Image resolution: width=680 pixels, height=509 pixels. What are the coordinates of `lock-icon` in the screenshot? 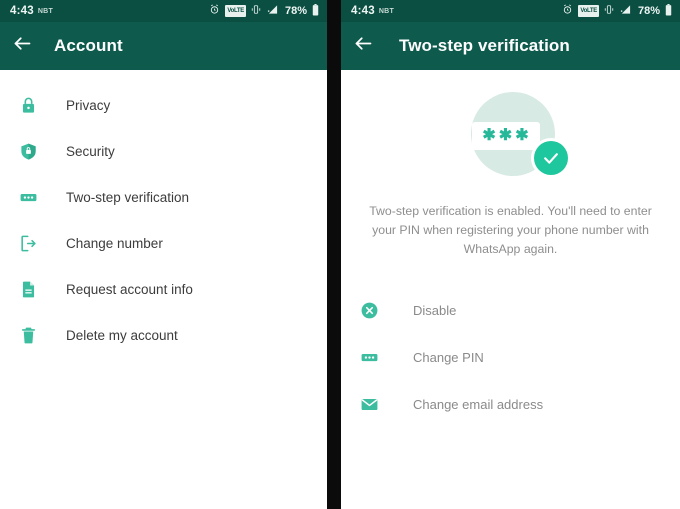 It's located at (28, 105).